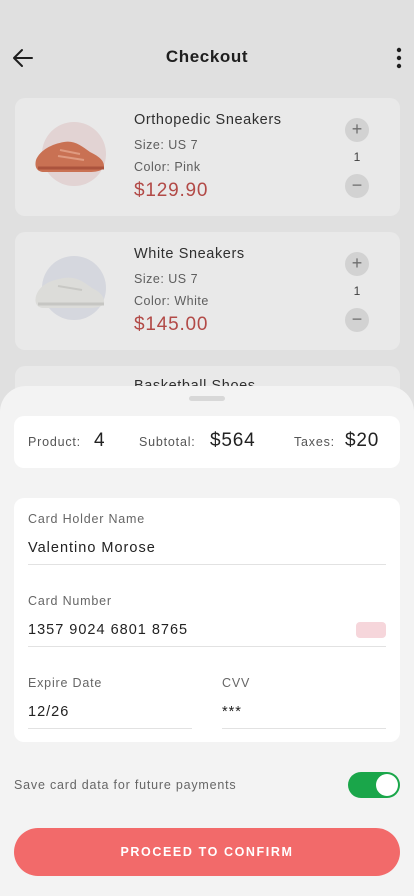 This screenshot has width=414, height=896. What do you see at coordinates (207, 552) in the screenshot?
I see `card-holder-input` at bounding box center [207, 552].